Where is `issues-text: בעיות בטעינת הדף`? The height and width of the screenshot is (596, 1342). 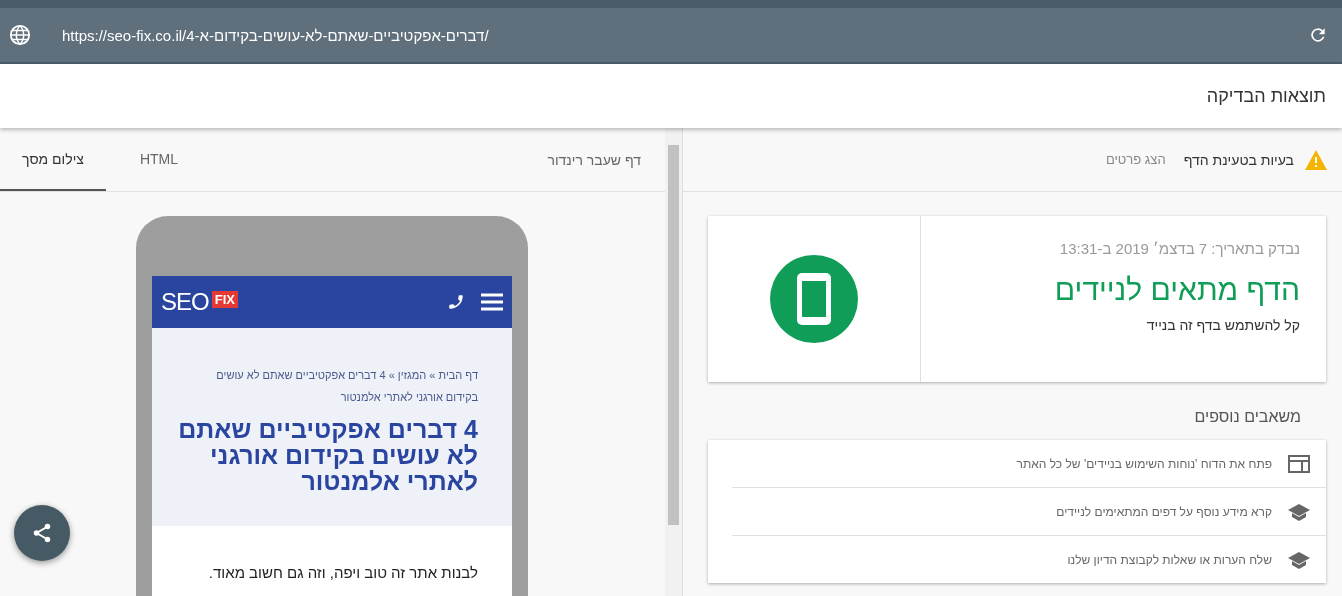
issues-text: בעיות בטעינת הדף is located at coordinates (1238, 159).